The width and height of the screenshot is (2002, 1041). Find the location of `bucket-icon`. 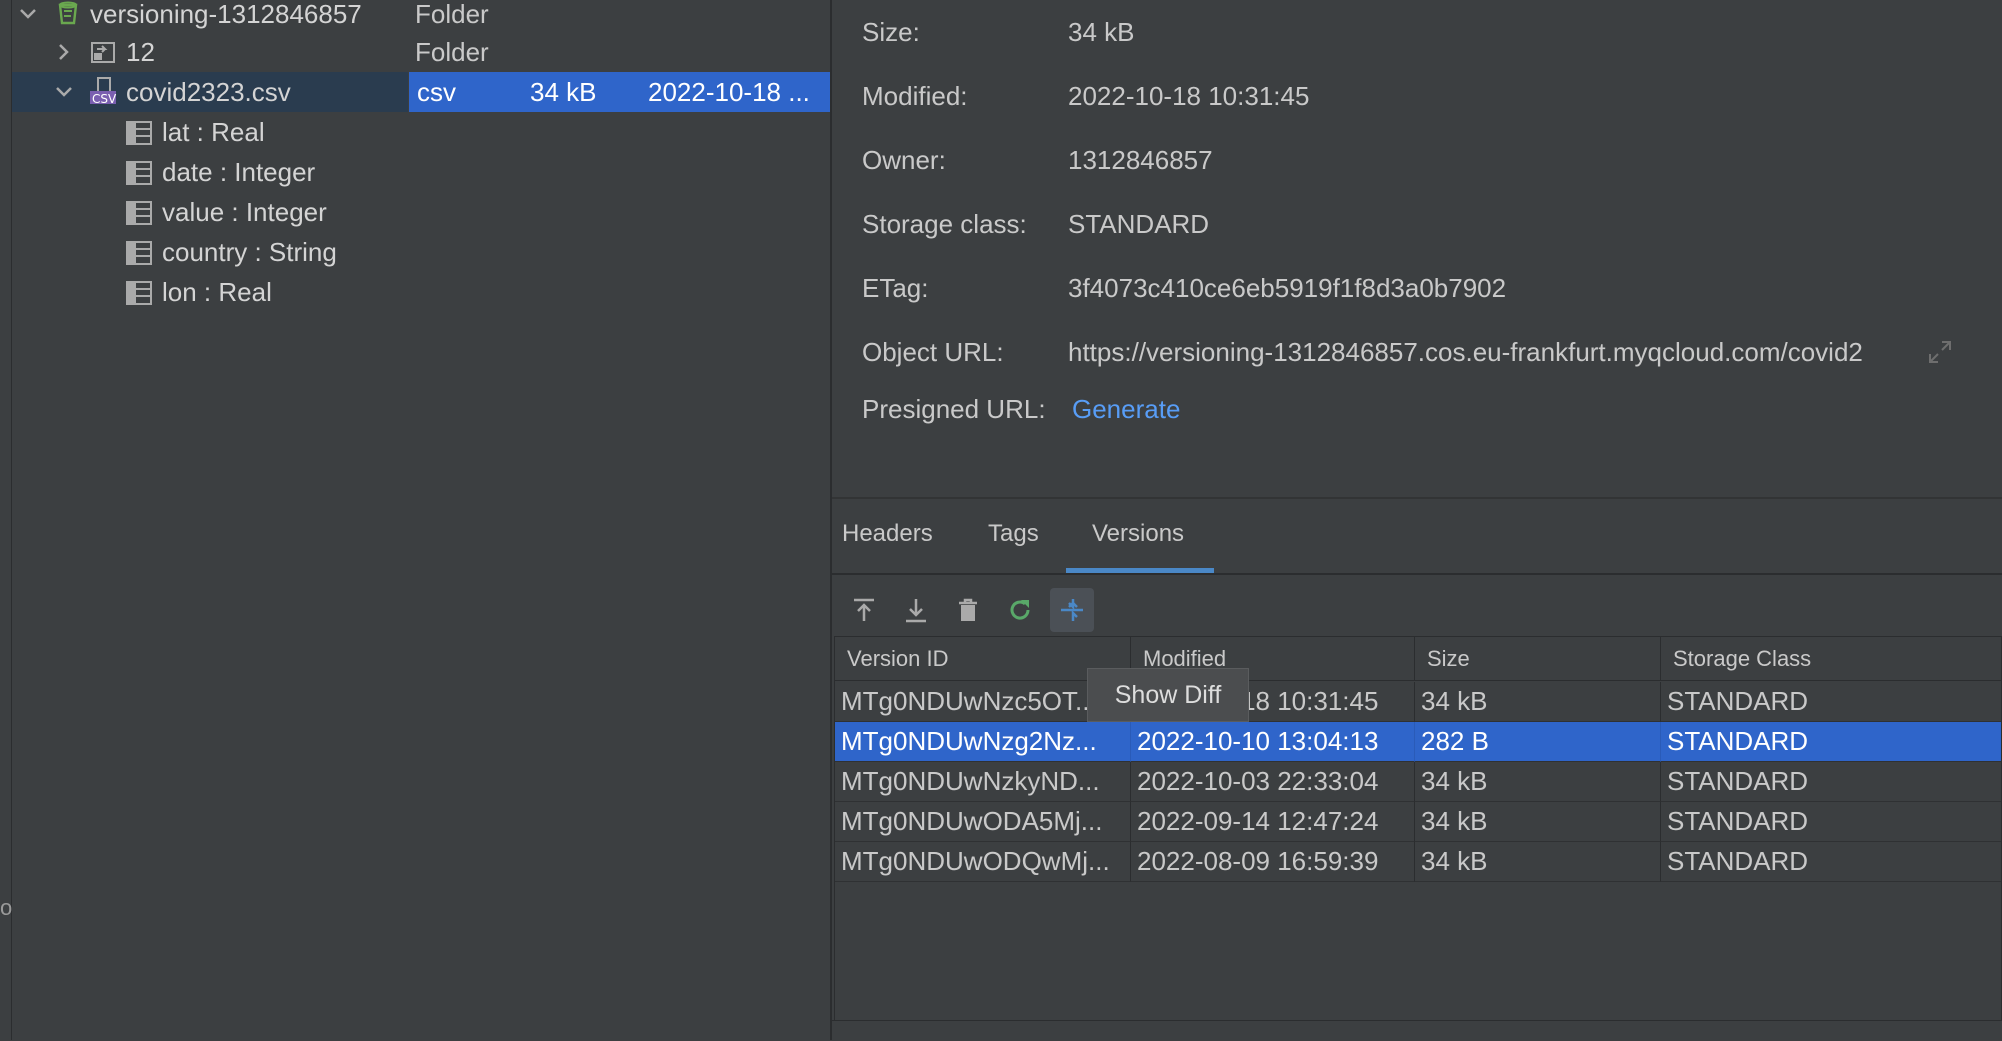

bucket-icon is located at coordinates (69, 14).